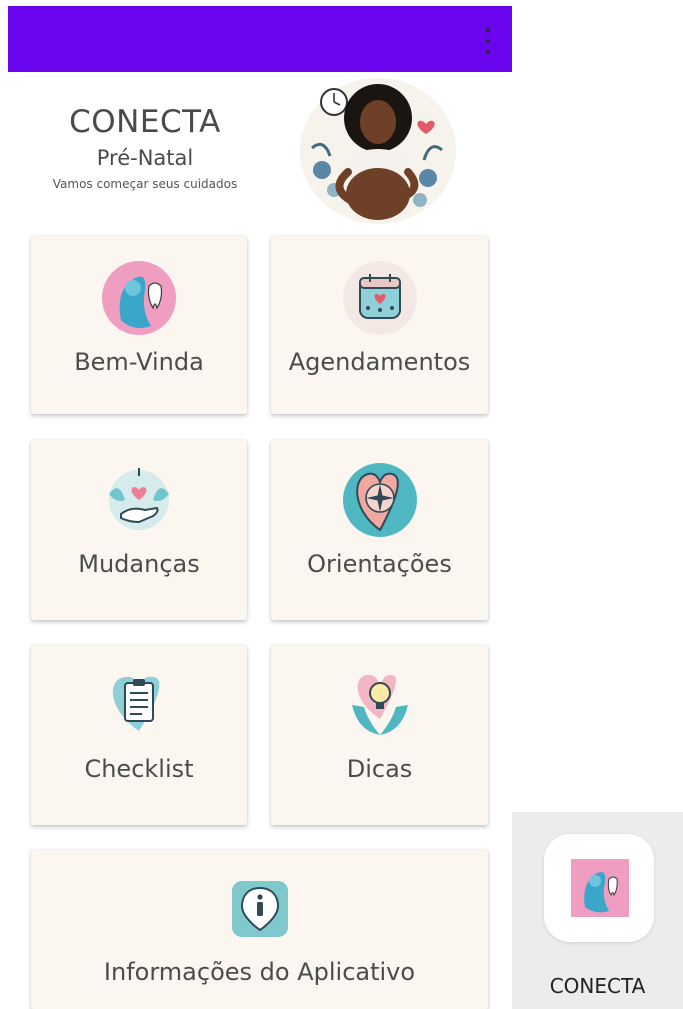 The image size is (683, 1009). I want to click on mother-tooth-icon, so click(139, 298).